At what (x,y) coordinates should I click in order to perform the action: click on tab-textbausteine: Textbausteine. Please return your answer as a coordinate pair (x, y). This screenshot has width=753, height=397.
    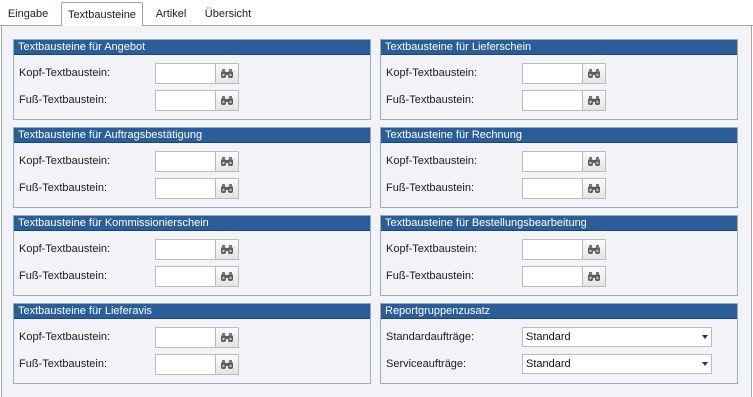
    Looking at the image, I should click on (102, 14).